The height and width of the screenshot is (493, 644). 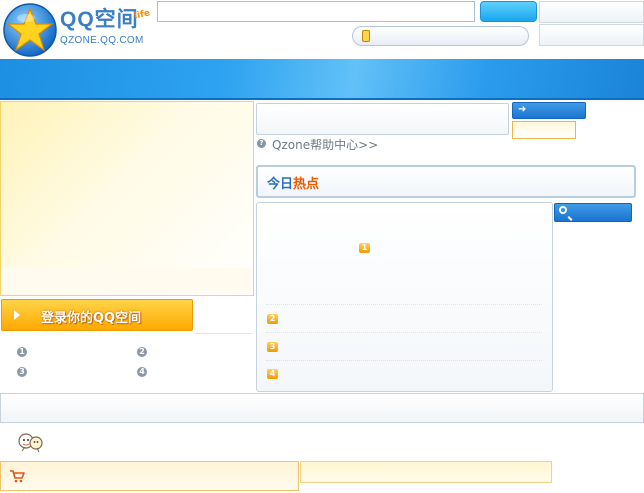 I want to click on yellow-small-box, so click(x=544, y=130).